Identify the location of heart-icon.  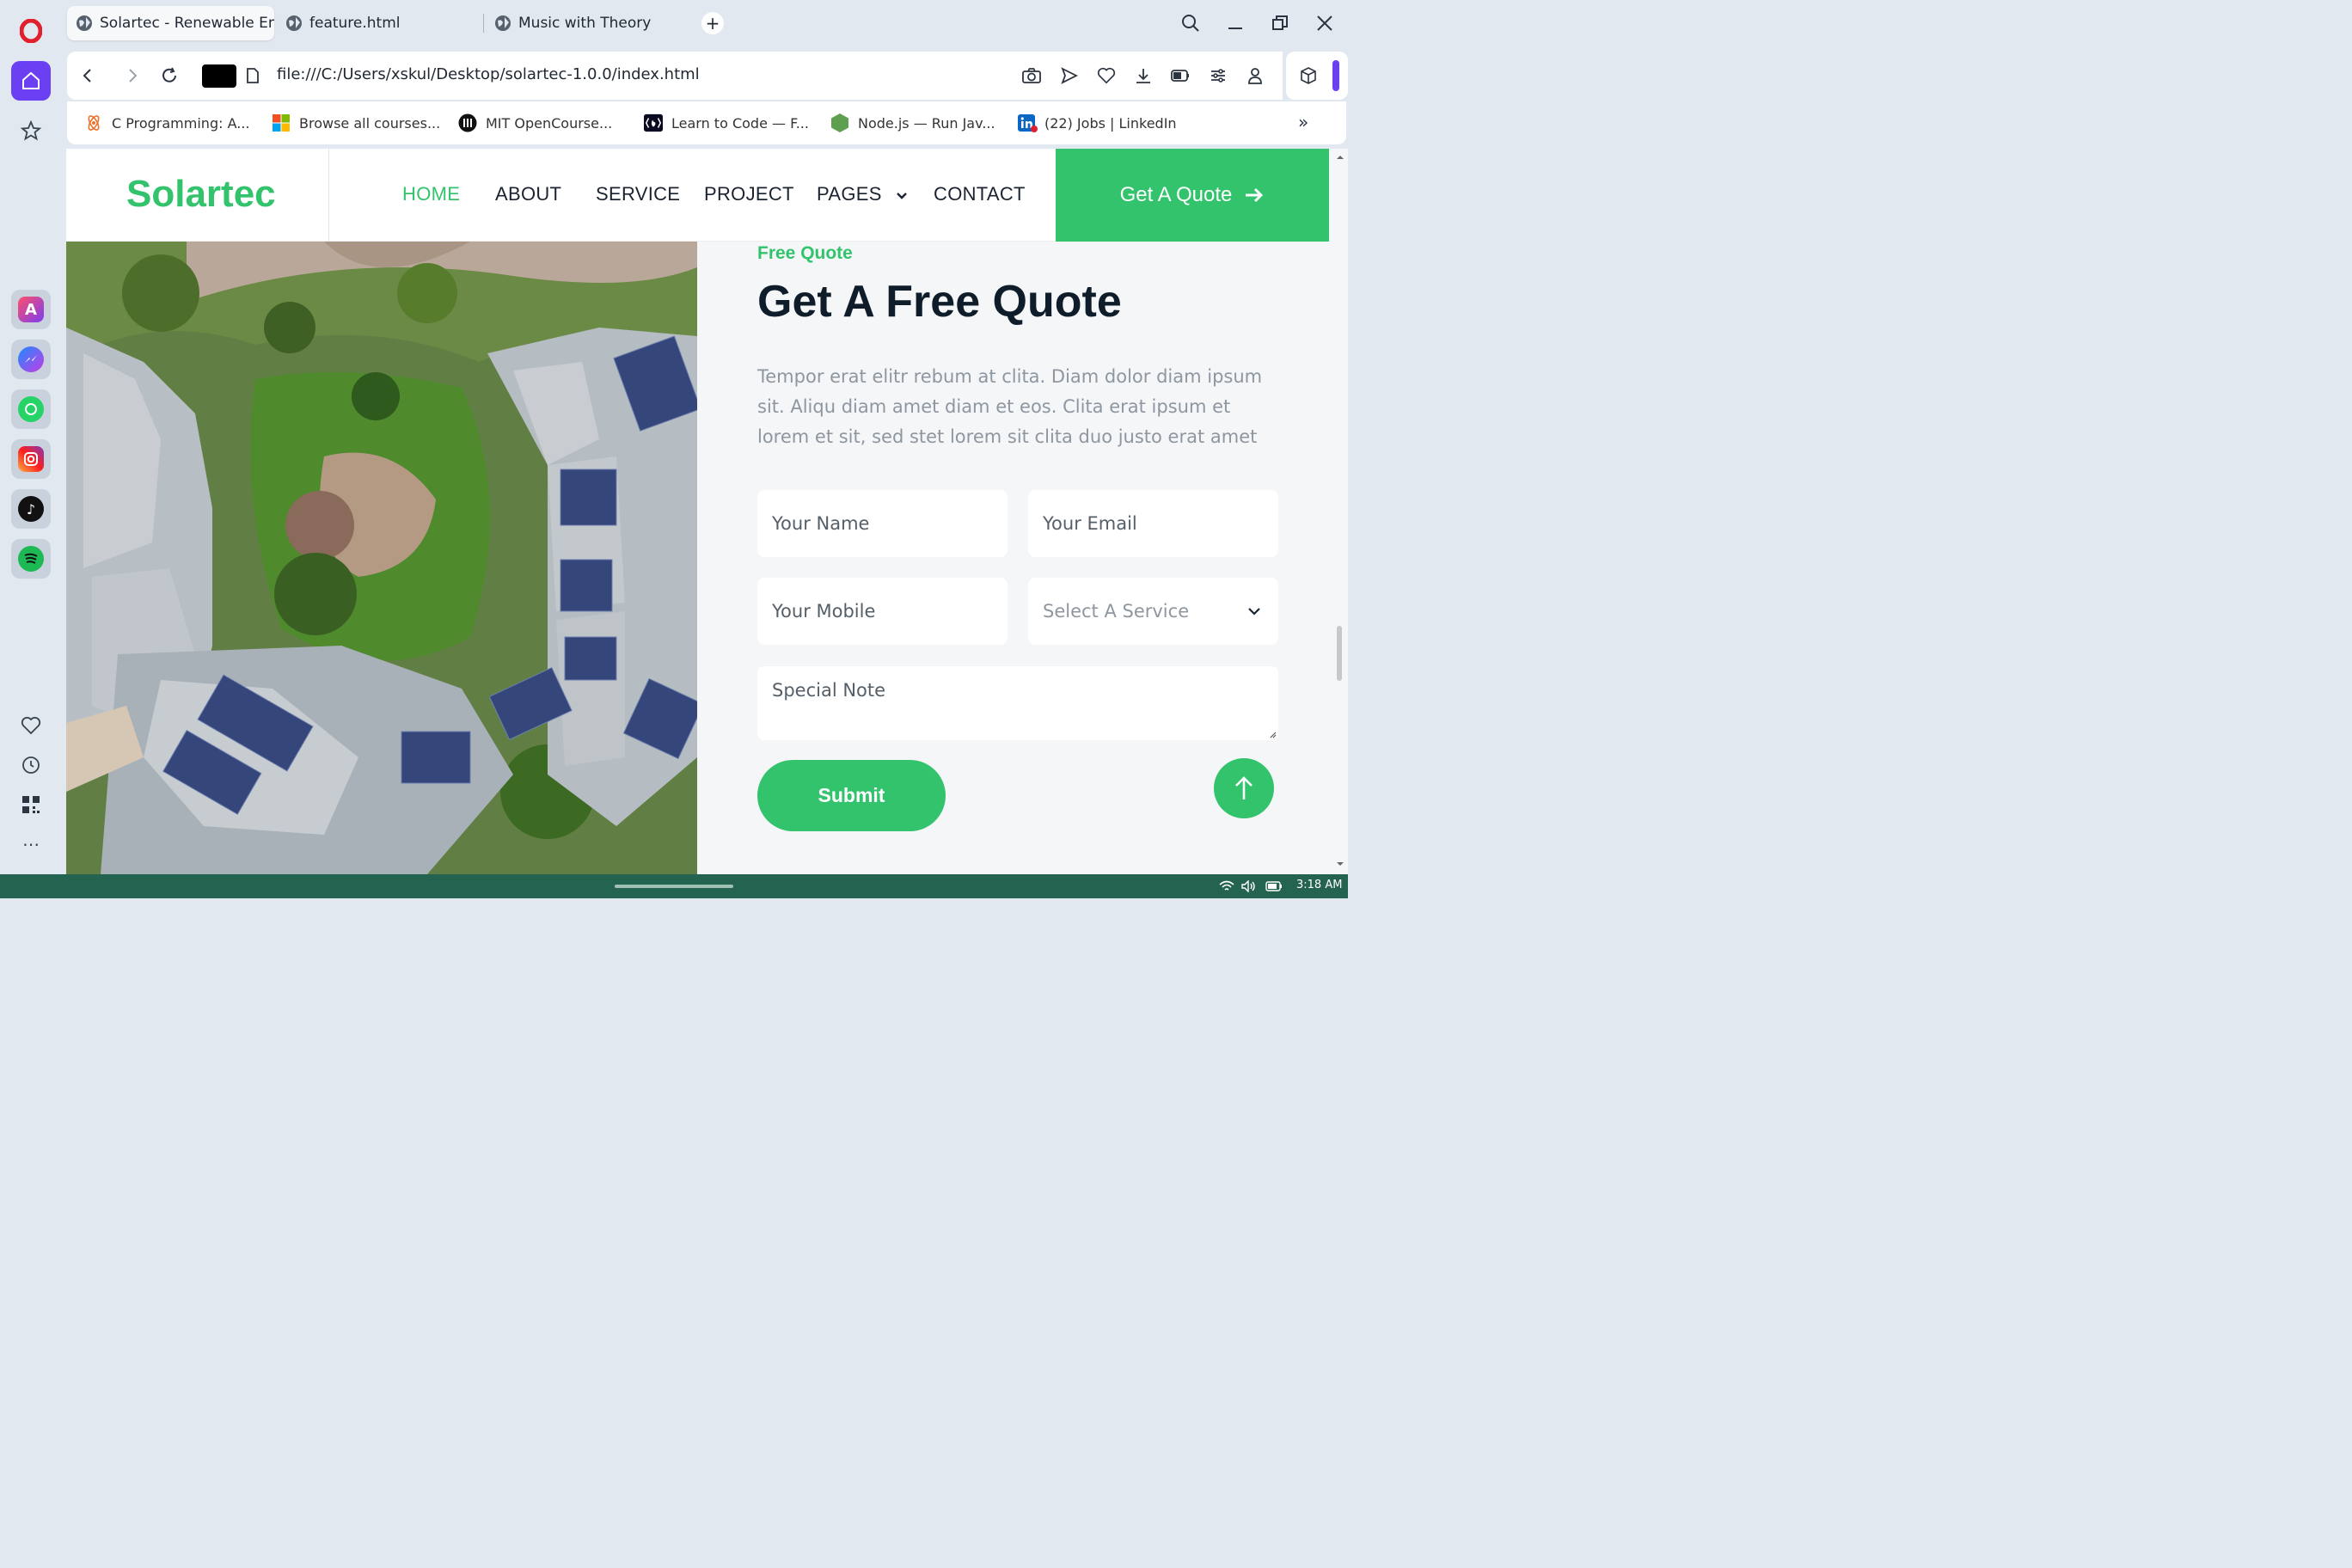
(31, 726).